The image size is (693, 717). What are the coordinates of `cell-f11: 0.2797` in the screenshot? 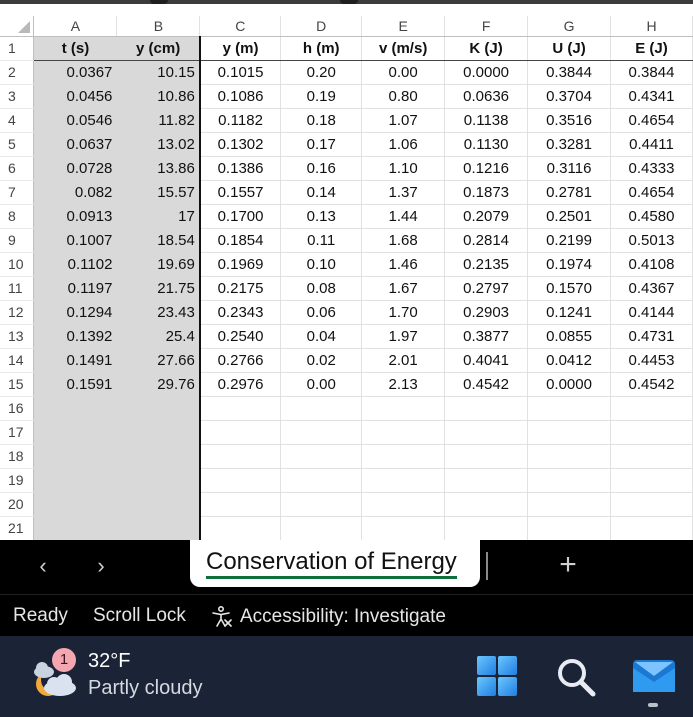 It's located at (486, 288).